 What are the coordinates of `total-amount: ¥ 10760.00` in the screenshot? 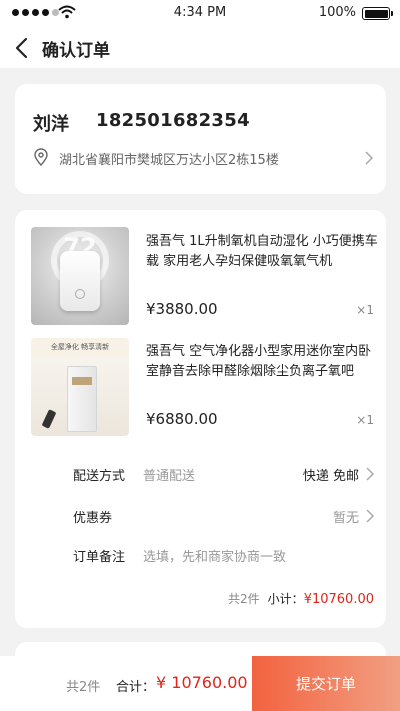 It's located at (202, 682).